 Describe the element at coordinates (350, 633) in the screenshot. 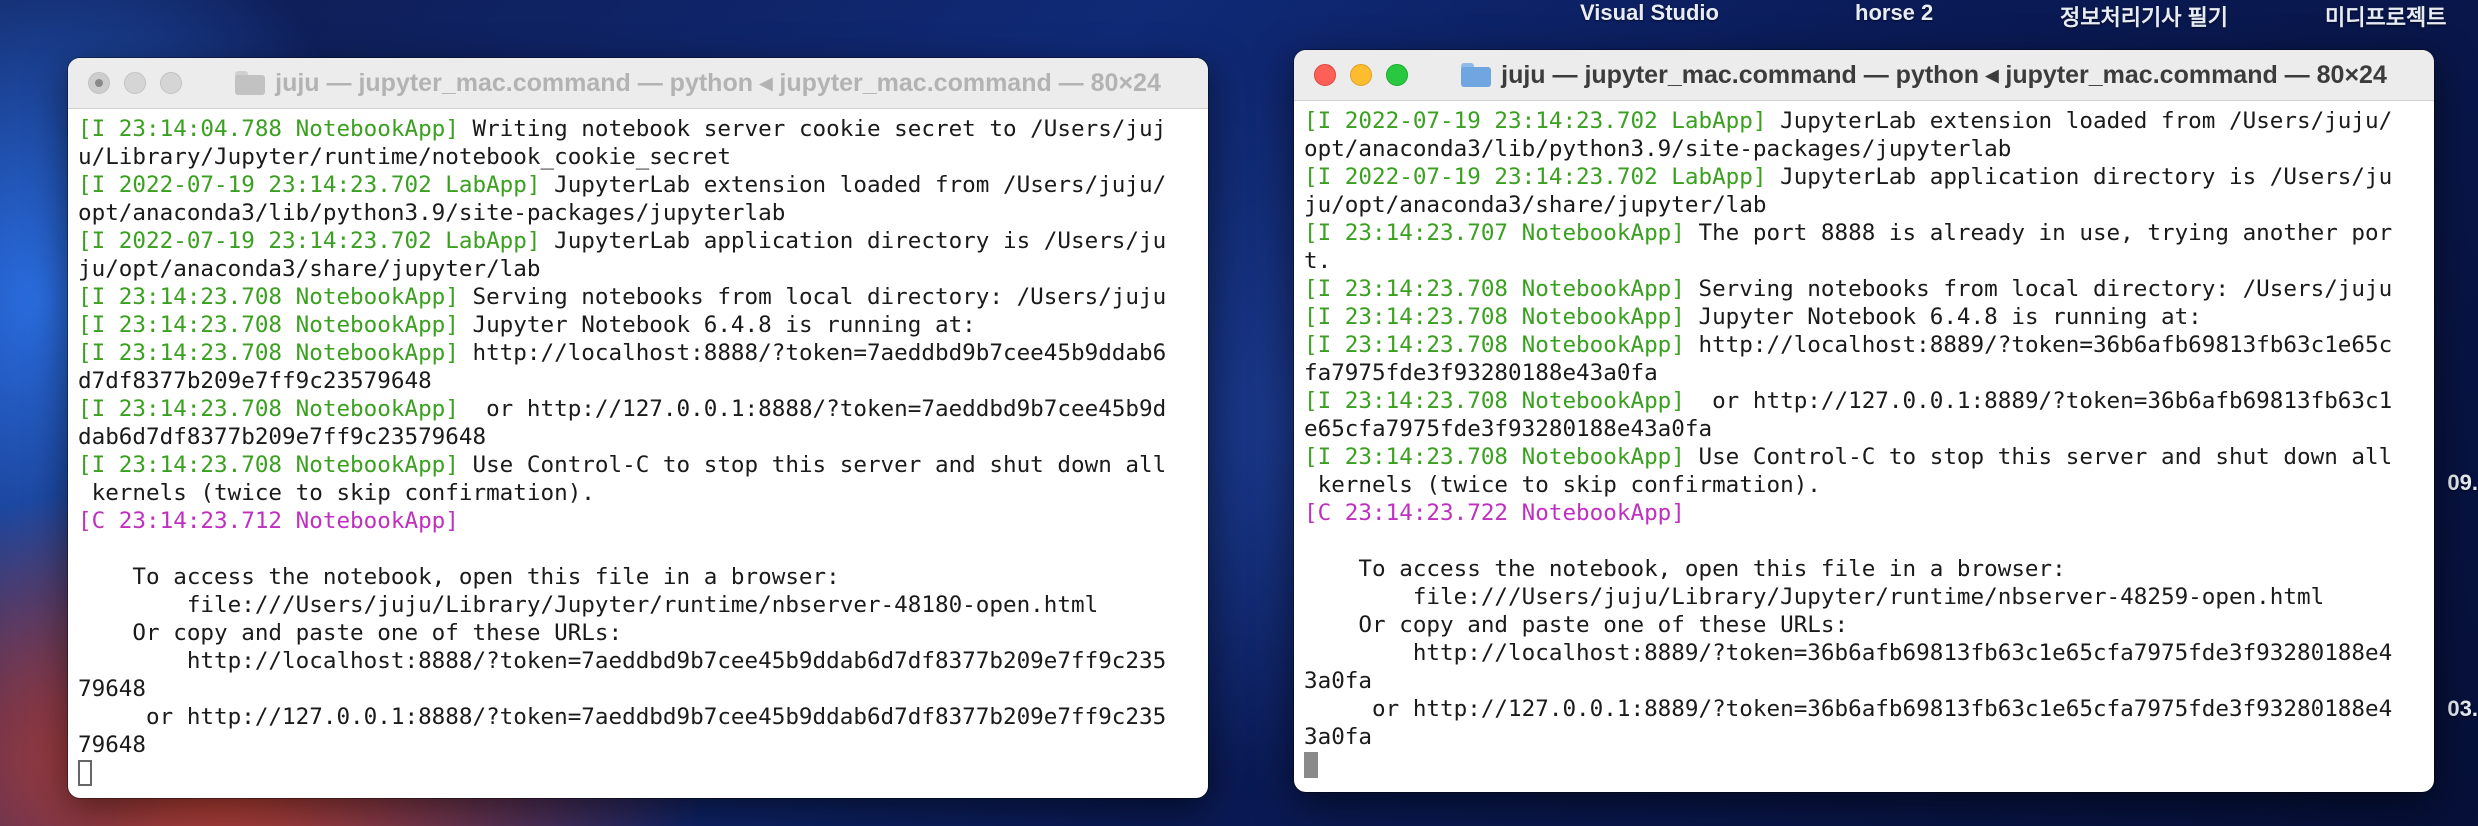

I see `log-text: Or copy and paste one of these URLs:` at that location.